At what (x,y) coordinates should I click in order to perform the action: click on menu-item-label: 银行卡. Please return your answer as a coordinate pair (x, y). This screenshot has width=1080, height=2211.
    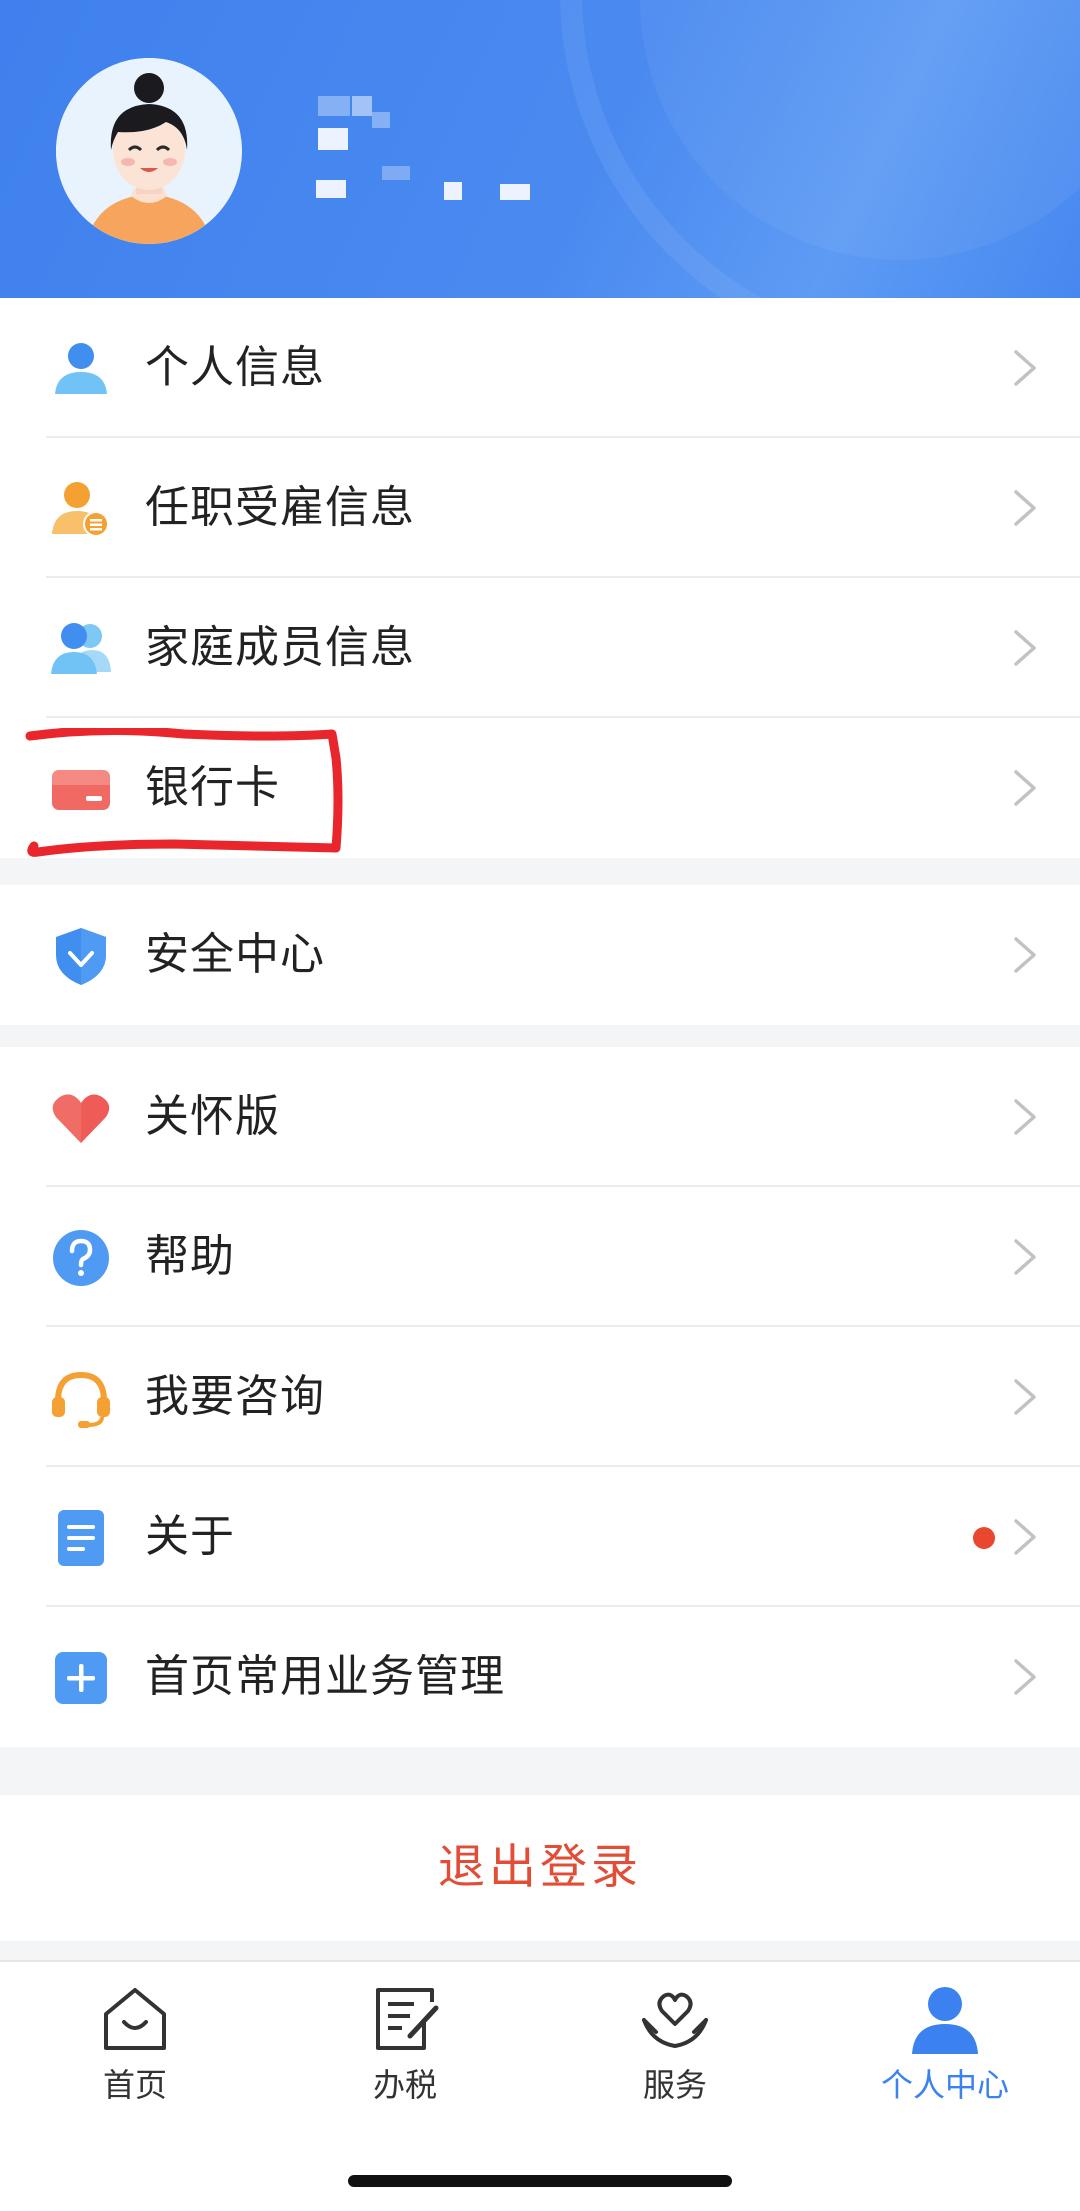
    Looking at the image, I should click on (212, 787).